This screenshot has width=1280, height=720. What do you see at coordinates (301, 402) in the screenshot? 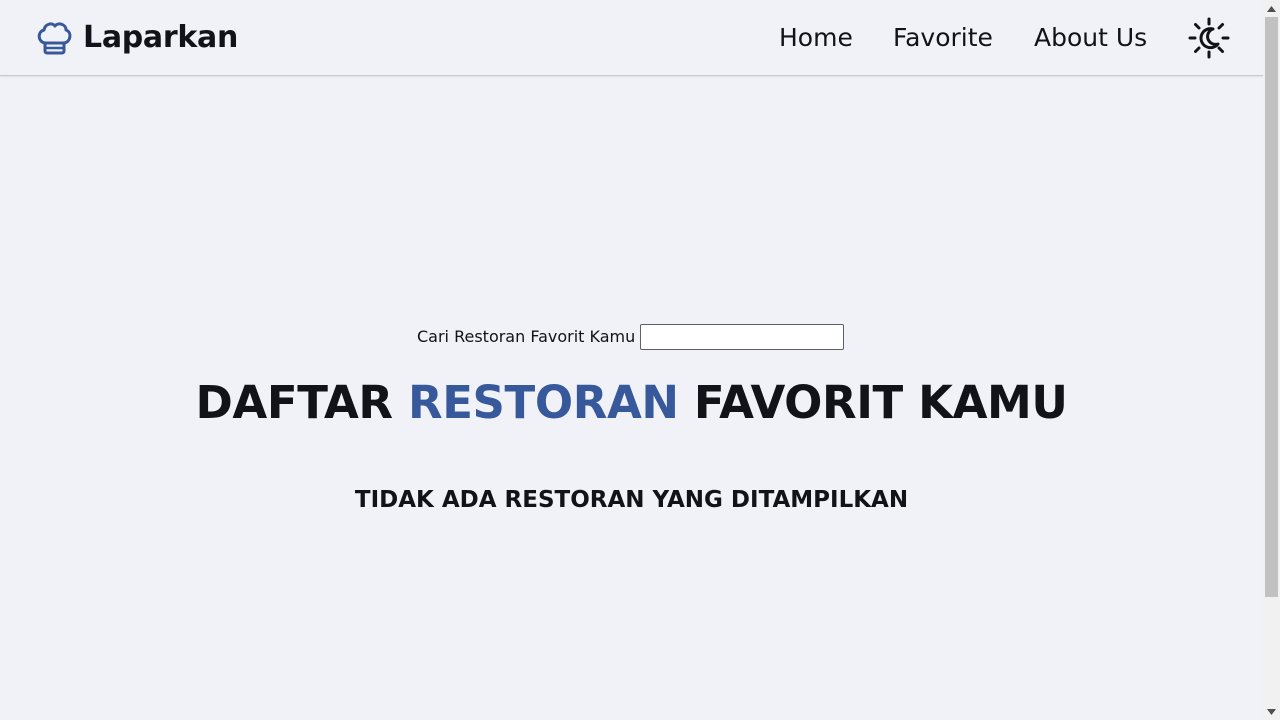
I see `page-title-part1: DAFTAR` at bounding box center [301, 402].